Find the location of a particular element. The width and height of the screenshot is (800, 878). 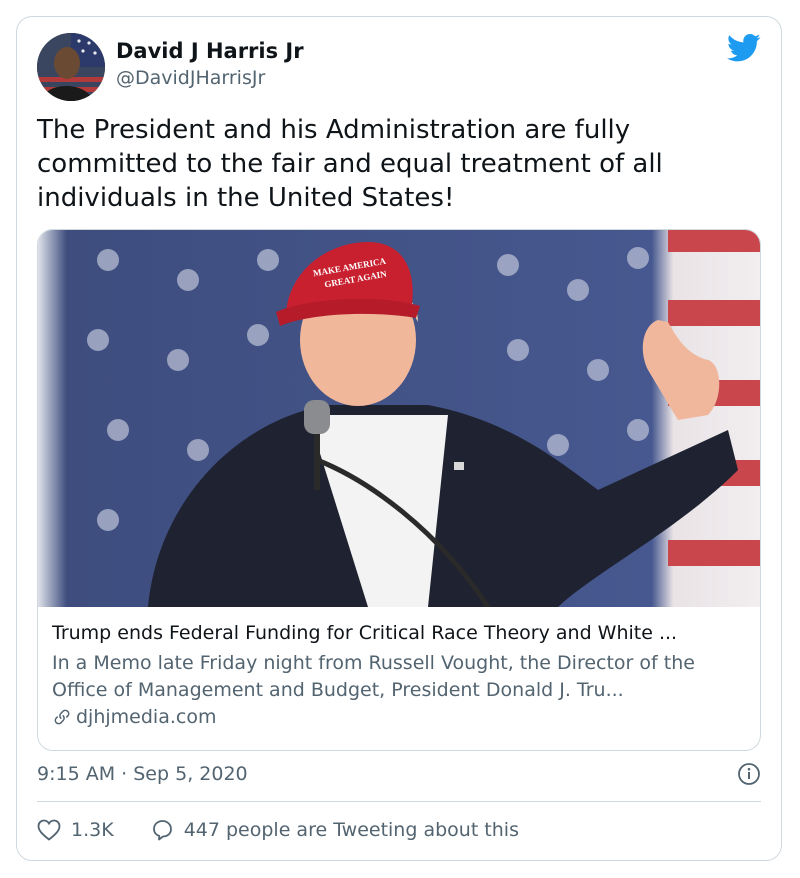

link-icon is located at coordinates (62, 717).